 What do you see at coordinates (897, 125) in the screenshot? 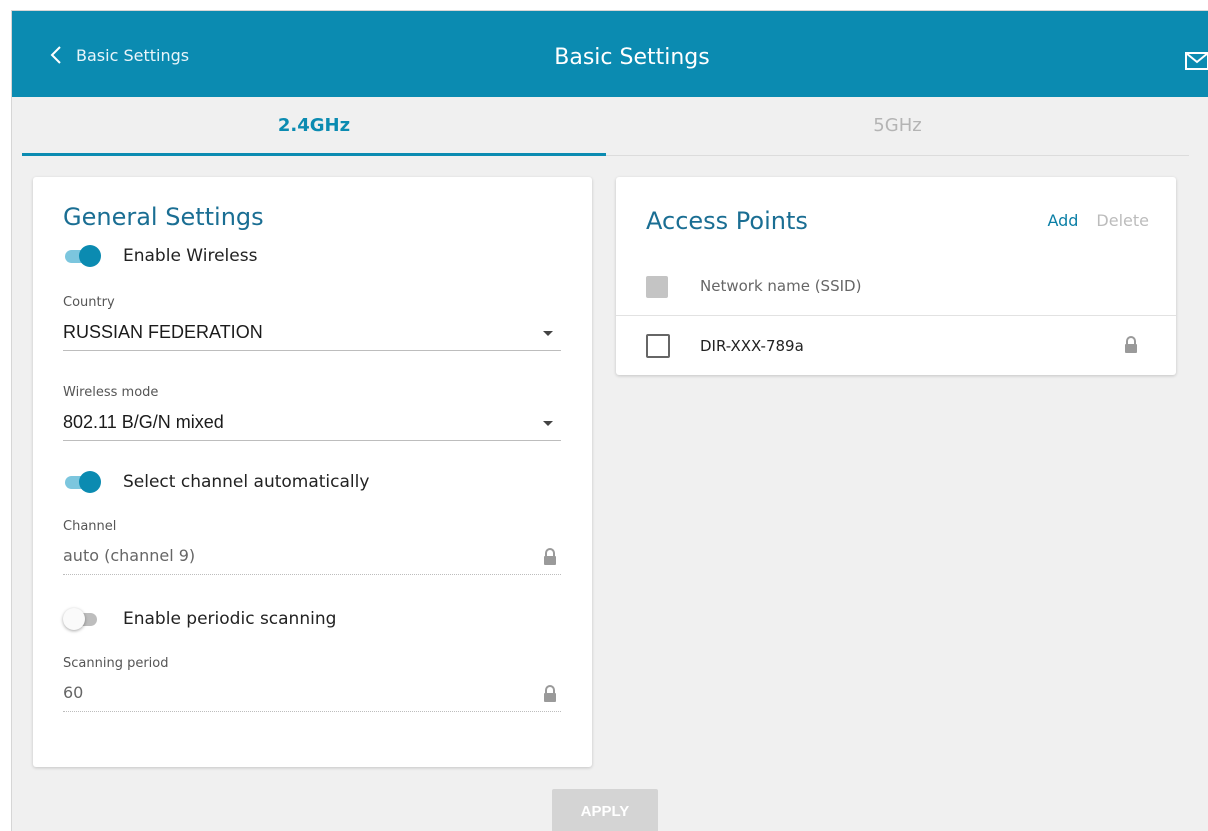
I see `tab-5ghz: 5GHz` at bounding box center [897, 125].